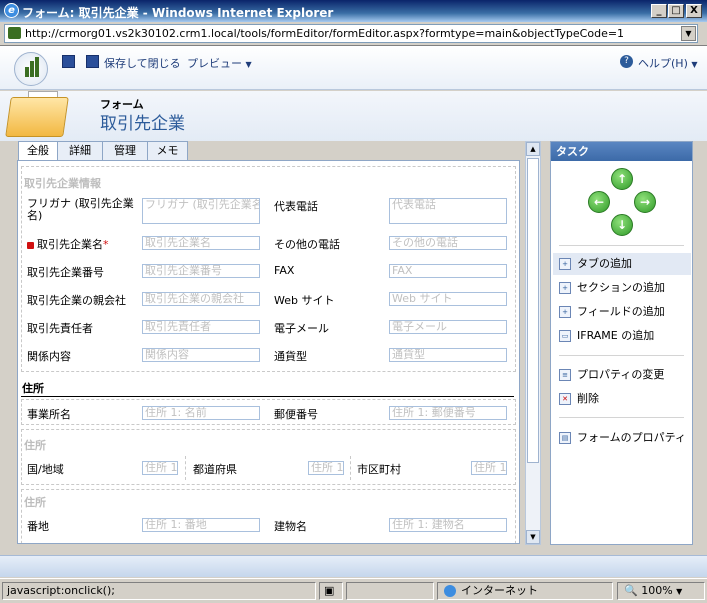  What do you see at coordinates (599, 202) in the screenshot?
I see `move-left-icon: ←` at bounding box center [599, 202].